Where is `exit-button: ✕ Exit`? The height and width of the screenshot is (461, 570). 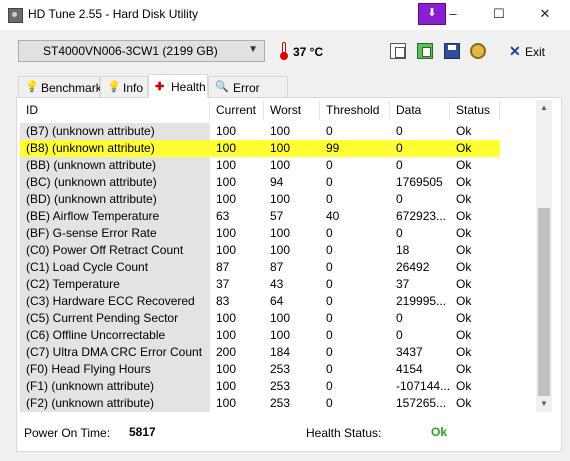 exit-button: ✕ Exit is located at coordinates (526, 52).